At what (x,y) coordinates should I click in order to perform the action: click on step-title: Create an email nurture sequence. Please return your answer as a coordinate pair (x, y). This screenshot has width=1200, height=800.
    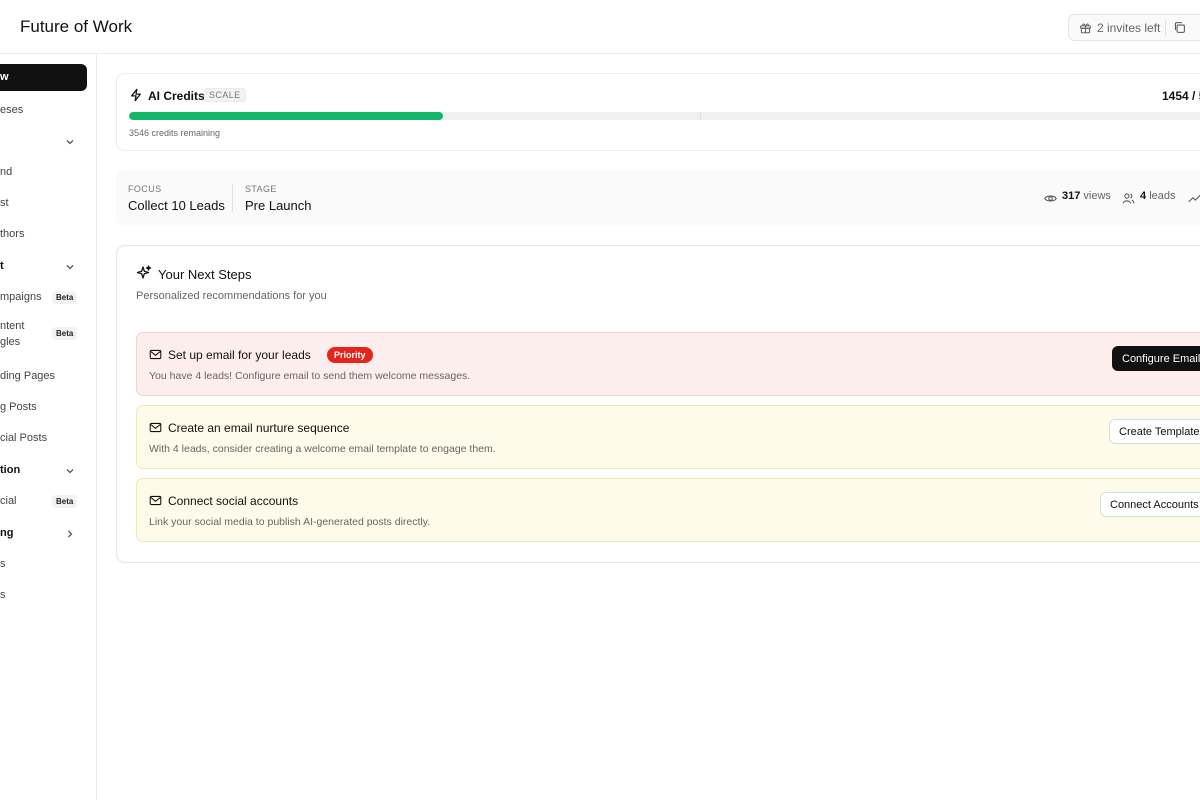
    Looking at the image, I should click on (259, 428).